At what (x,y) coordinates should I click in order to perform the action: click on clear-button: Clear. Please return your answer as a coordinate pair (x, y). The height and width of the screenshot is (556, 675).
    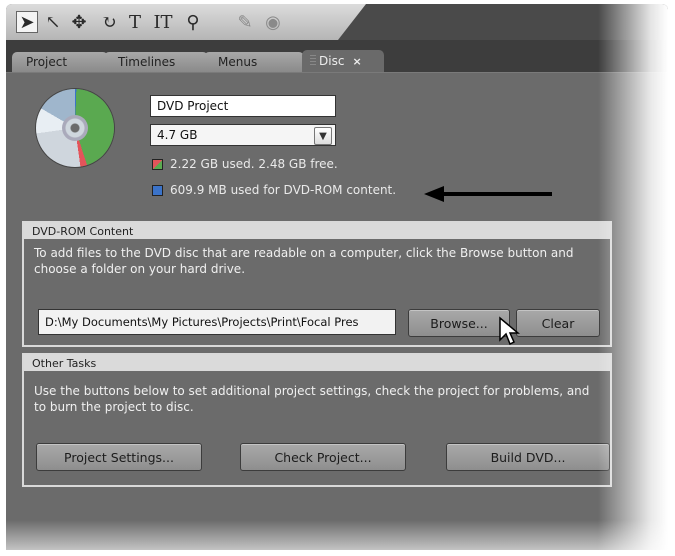
    Looking at the image, I should click on (558, 323).